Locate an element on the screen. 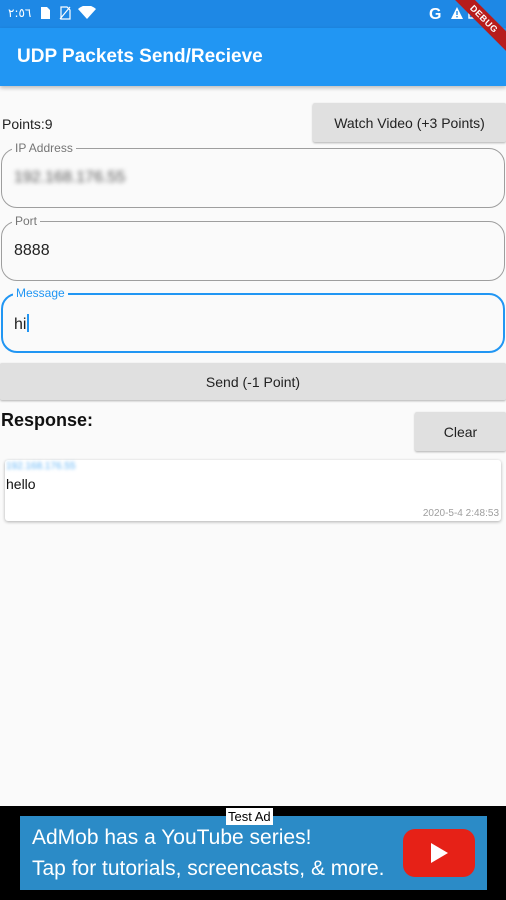 Image resolution: width=506 pixels, height=900 pixels. message-label: Message is located at coordinates (40, 293).